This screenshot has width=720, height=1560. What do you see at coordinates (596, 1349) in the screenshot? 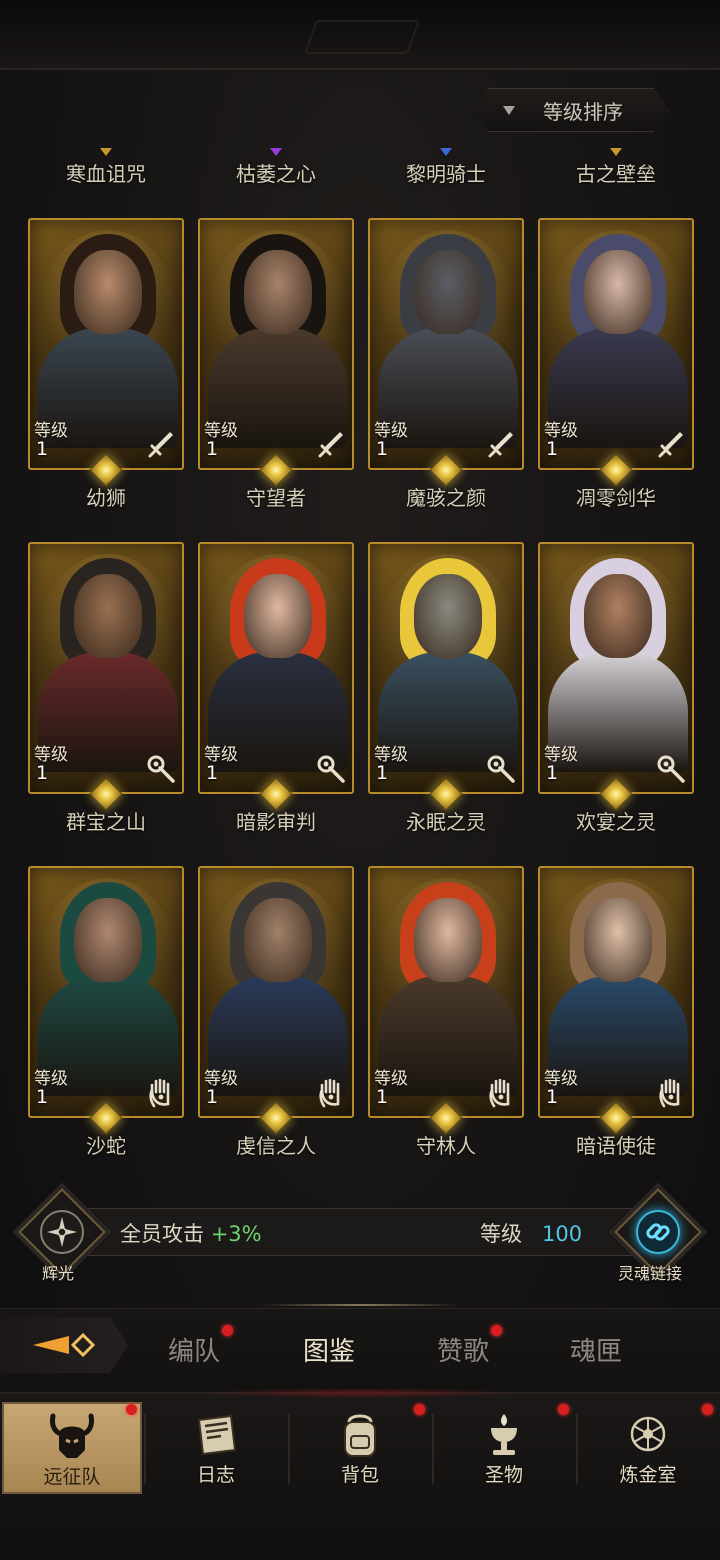
I see `subtab-3: 魂匣` at bounding box center [596, 1349].